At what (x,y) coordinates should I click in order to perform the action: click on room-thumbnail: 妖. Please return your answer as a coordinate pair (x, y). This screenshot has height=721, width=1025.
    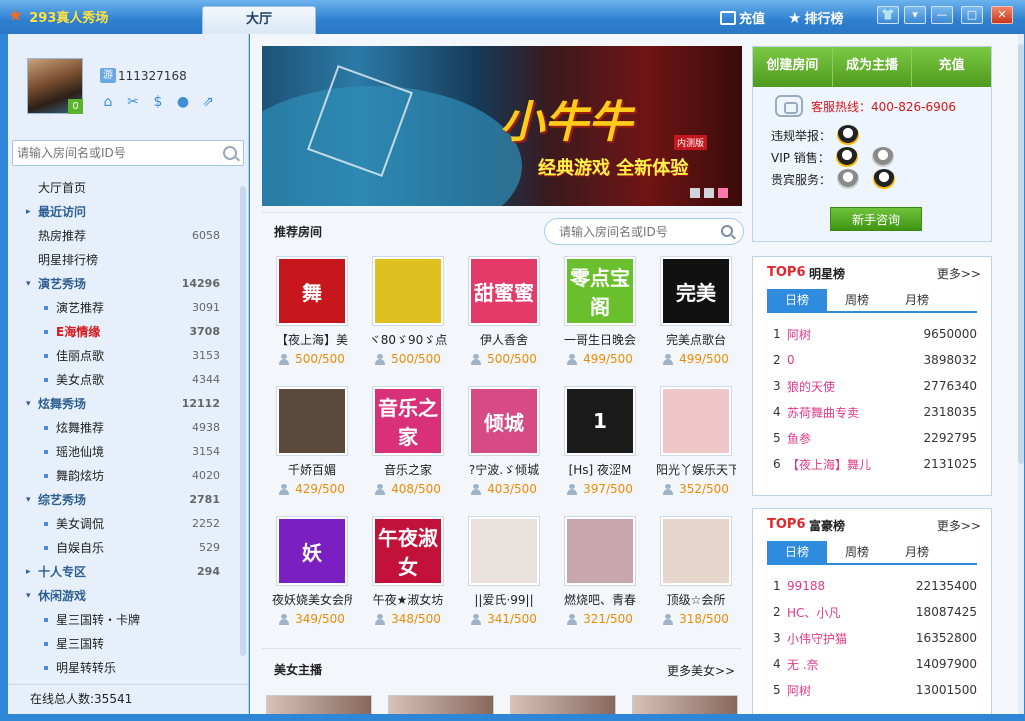
    Looking at the image, I should click on (312, 551).